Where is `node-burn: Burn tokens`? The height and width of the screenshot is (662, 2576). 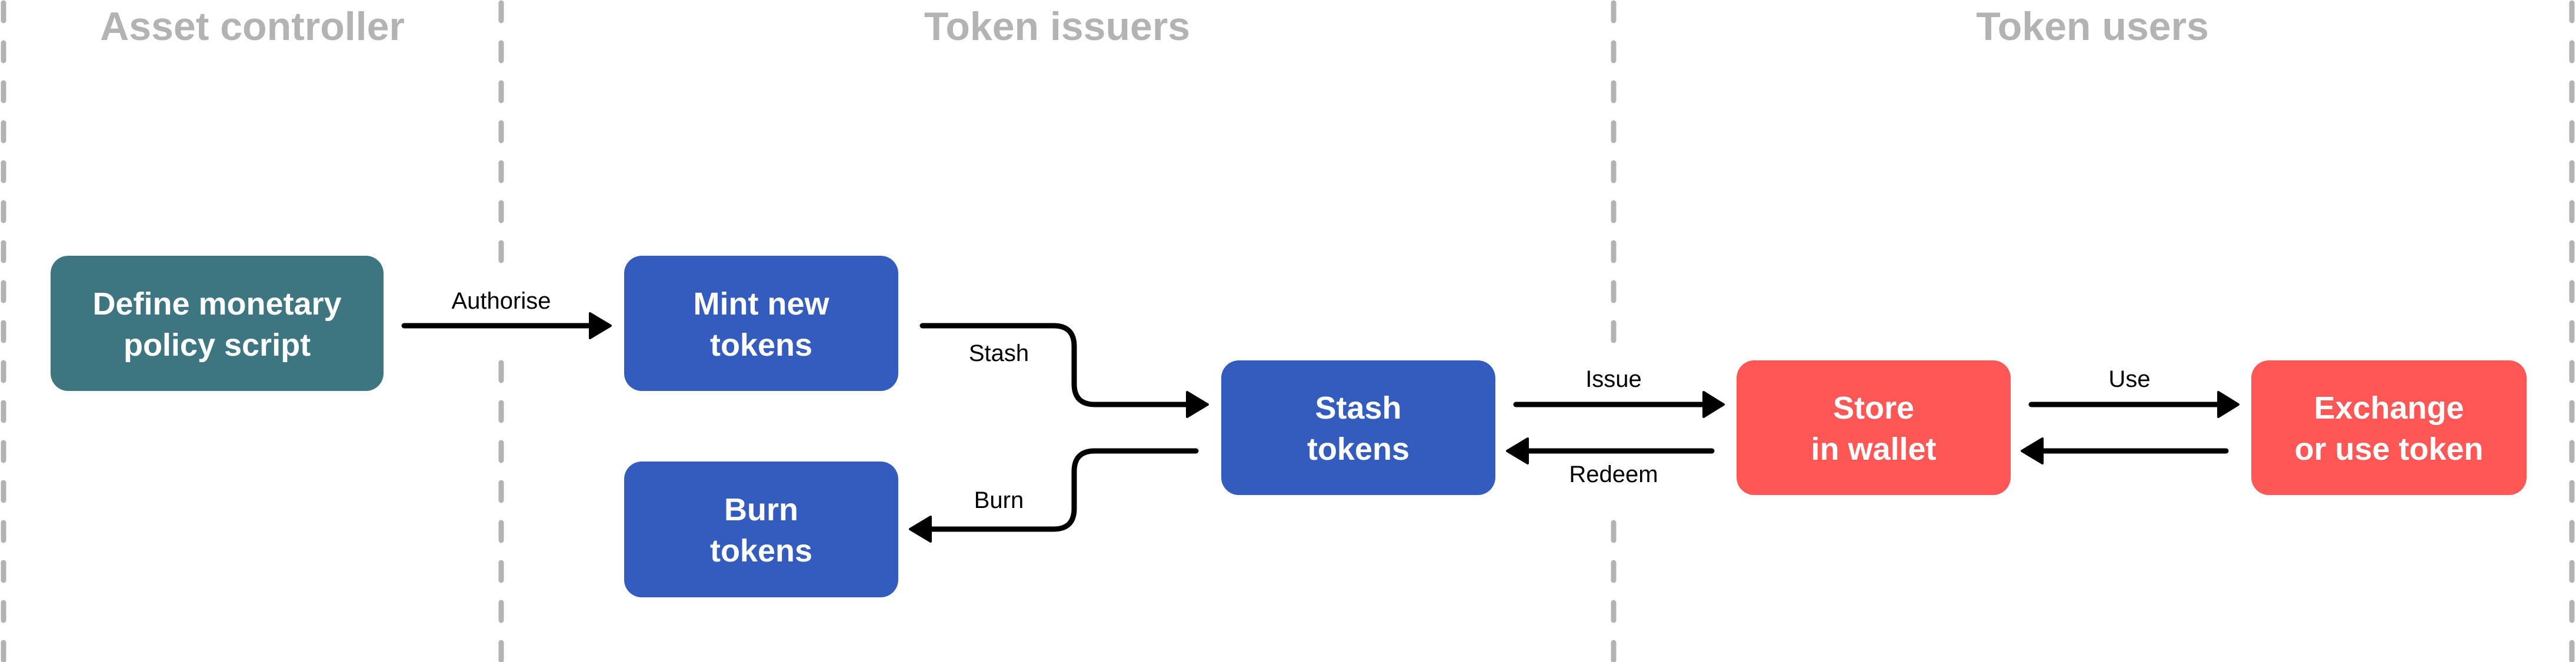
node-burn: Burn tokens is located at coordinates (761, 529).